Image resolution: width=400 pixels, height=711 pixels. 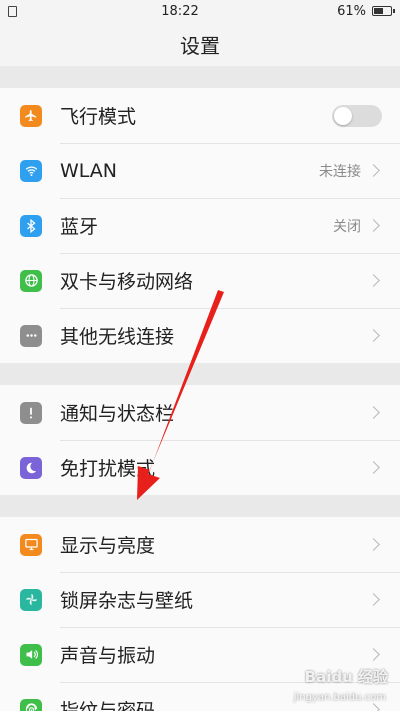 I want to click on airplane-mode-toggle, so click(x=357, y=115).